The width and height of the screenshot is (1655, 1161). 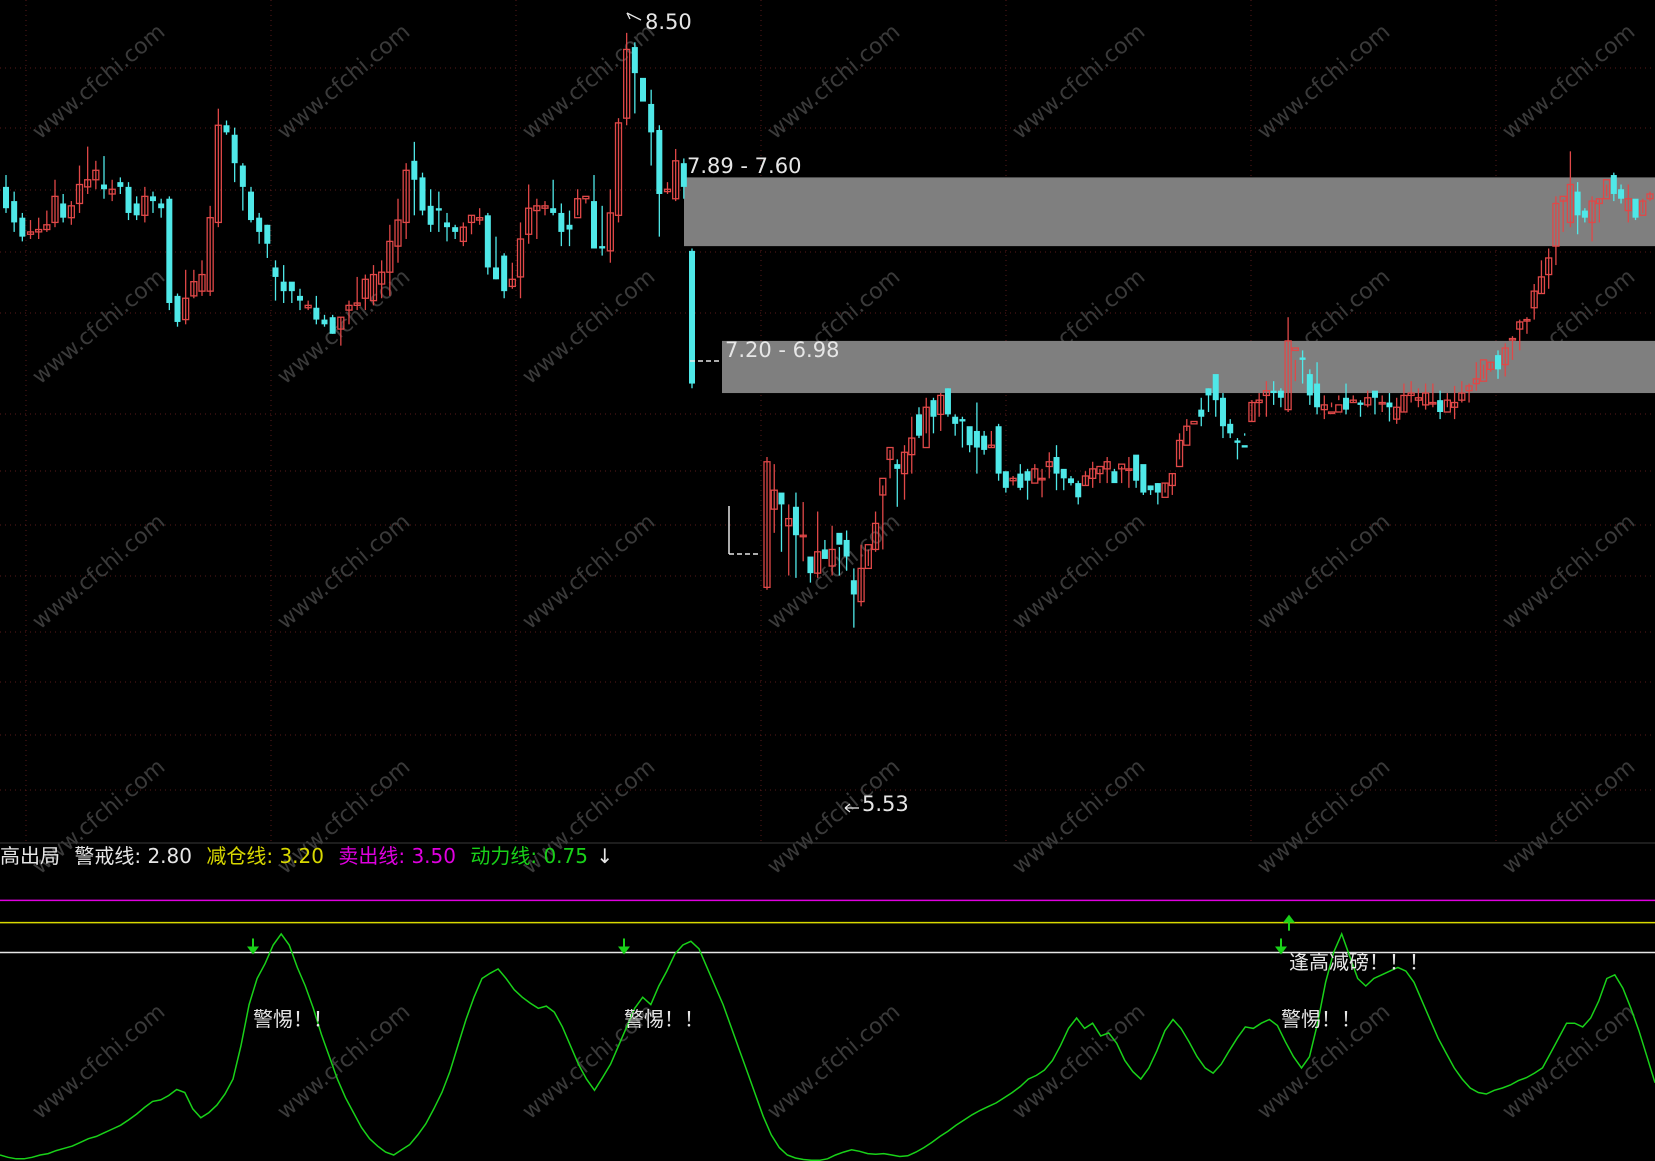 What do you see at coordinates (529, 856) in the screenshot?
I see `power-line-value: 动力线: 0.75` at bounding box center [529, 856].